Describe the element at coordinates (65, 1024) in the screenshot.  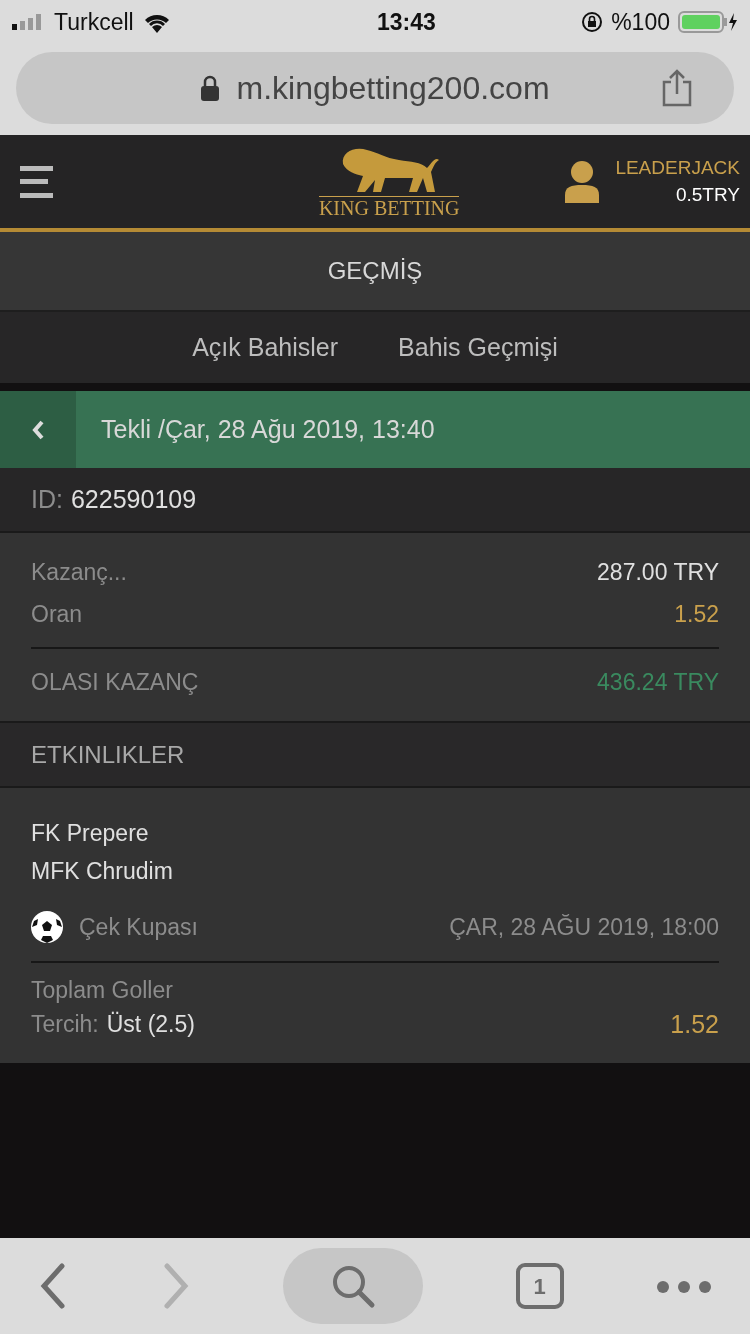
I see `choice-label: Tercih:` at that location.